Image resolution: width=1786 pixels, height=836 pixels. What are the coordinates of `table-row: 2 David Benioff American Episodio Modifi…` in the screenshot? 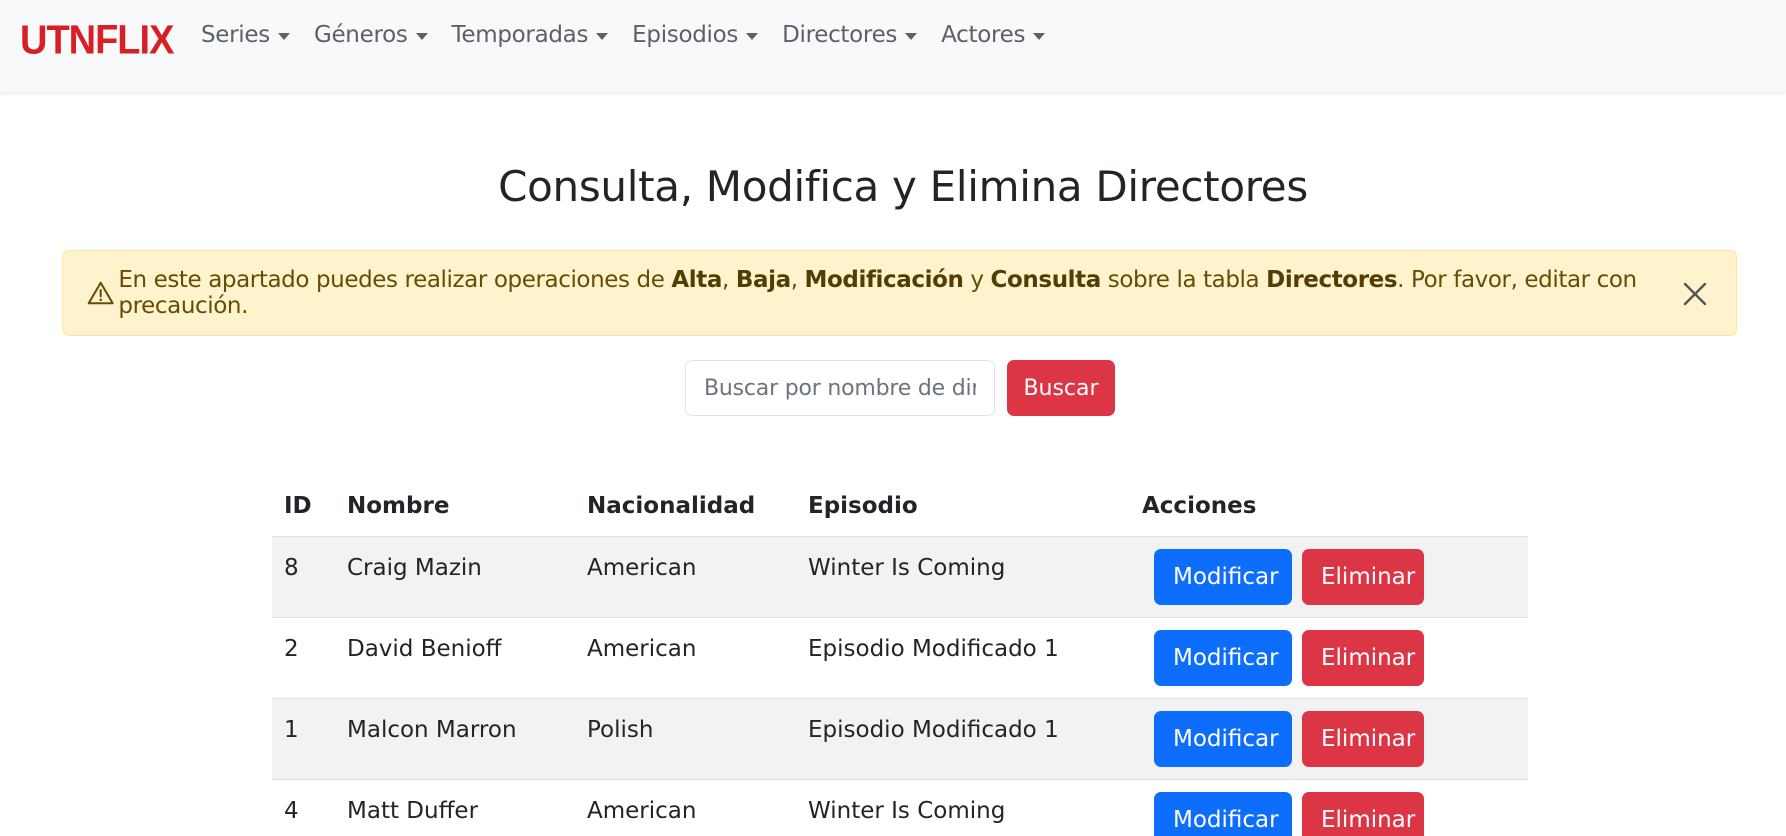 It's located at (900, 658).